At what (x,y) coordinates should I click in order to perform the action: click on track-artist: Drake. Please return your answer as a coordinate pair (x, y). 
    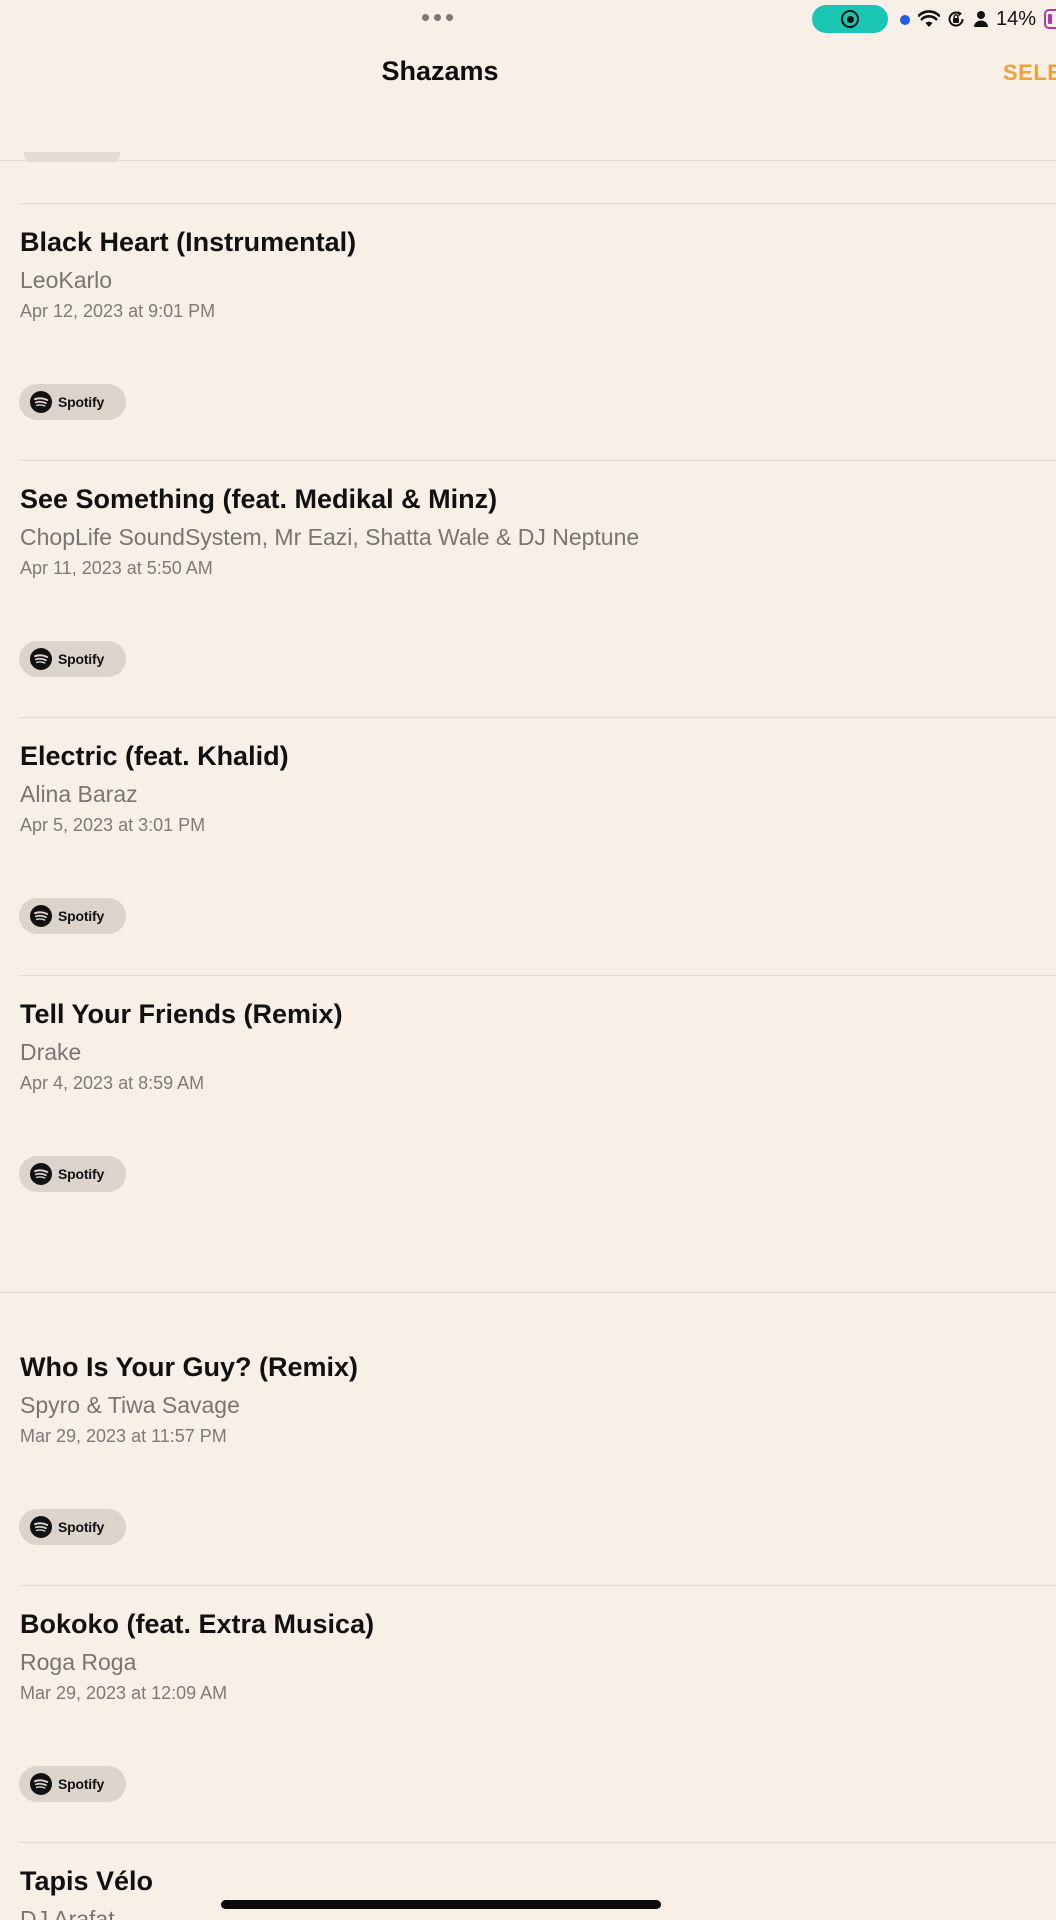
    Looking at the image, I should click on (51, 1052).